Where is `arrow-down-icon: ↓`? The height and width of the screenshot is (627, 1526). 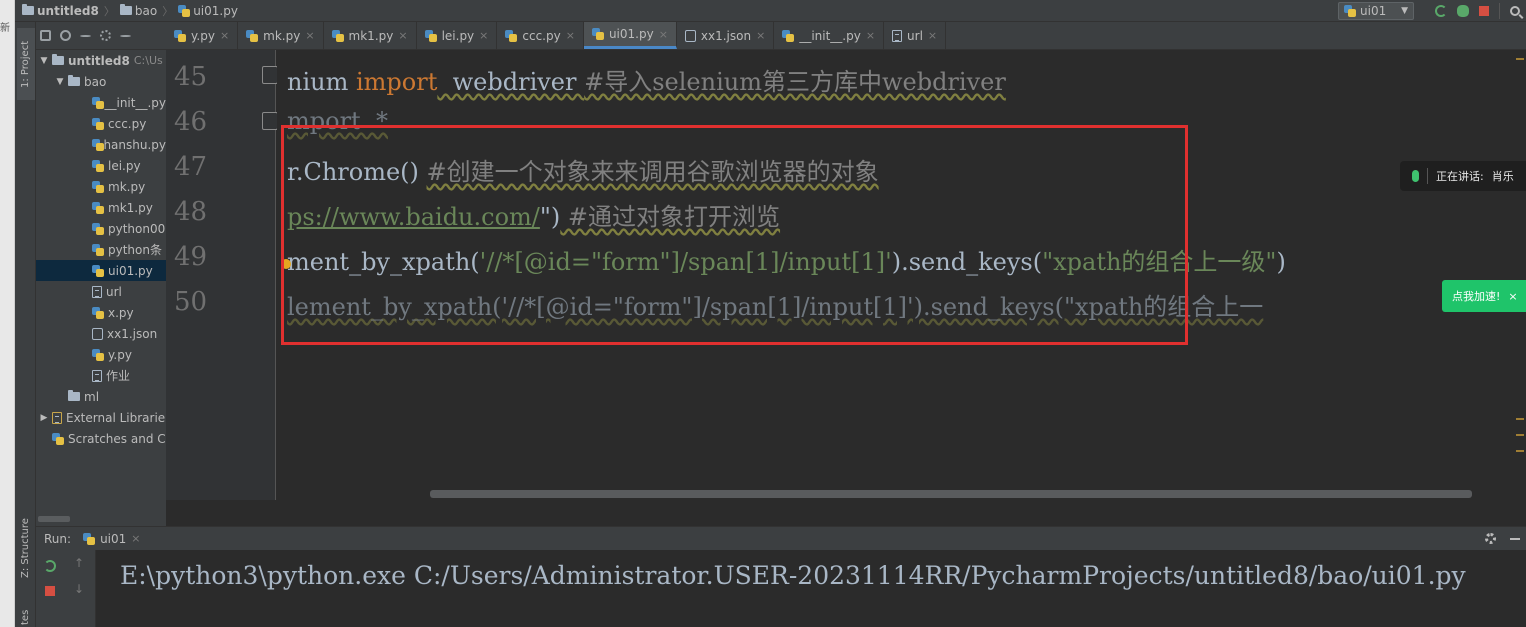 arrow-down-icon: ↓ is located at coordinates (79, 589).